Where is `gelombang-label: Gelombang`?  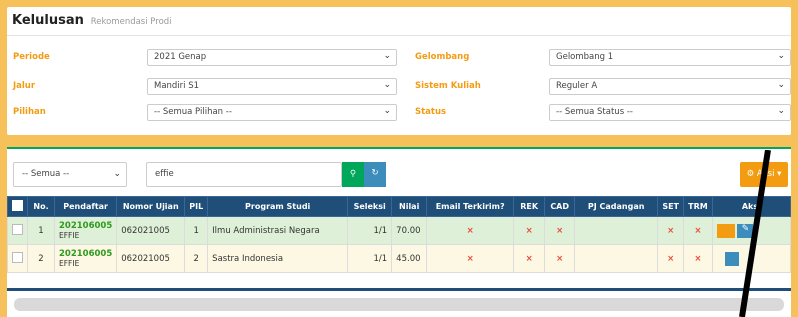
gelombang-label: Gelombang is located at coordinates (442, 57).